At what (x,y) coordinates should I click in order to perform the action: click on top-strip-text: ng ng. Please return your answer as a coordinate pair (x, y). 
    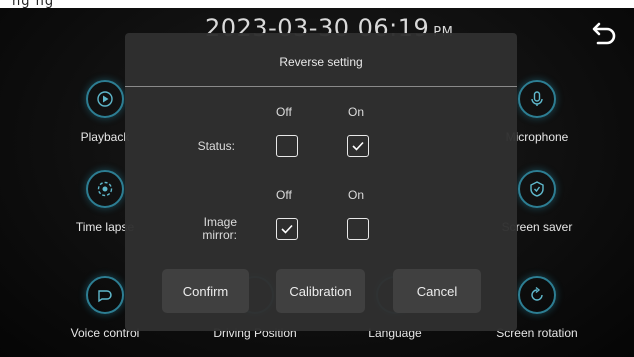
    Looking at the image, I should click on (33, 4).